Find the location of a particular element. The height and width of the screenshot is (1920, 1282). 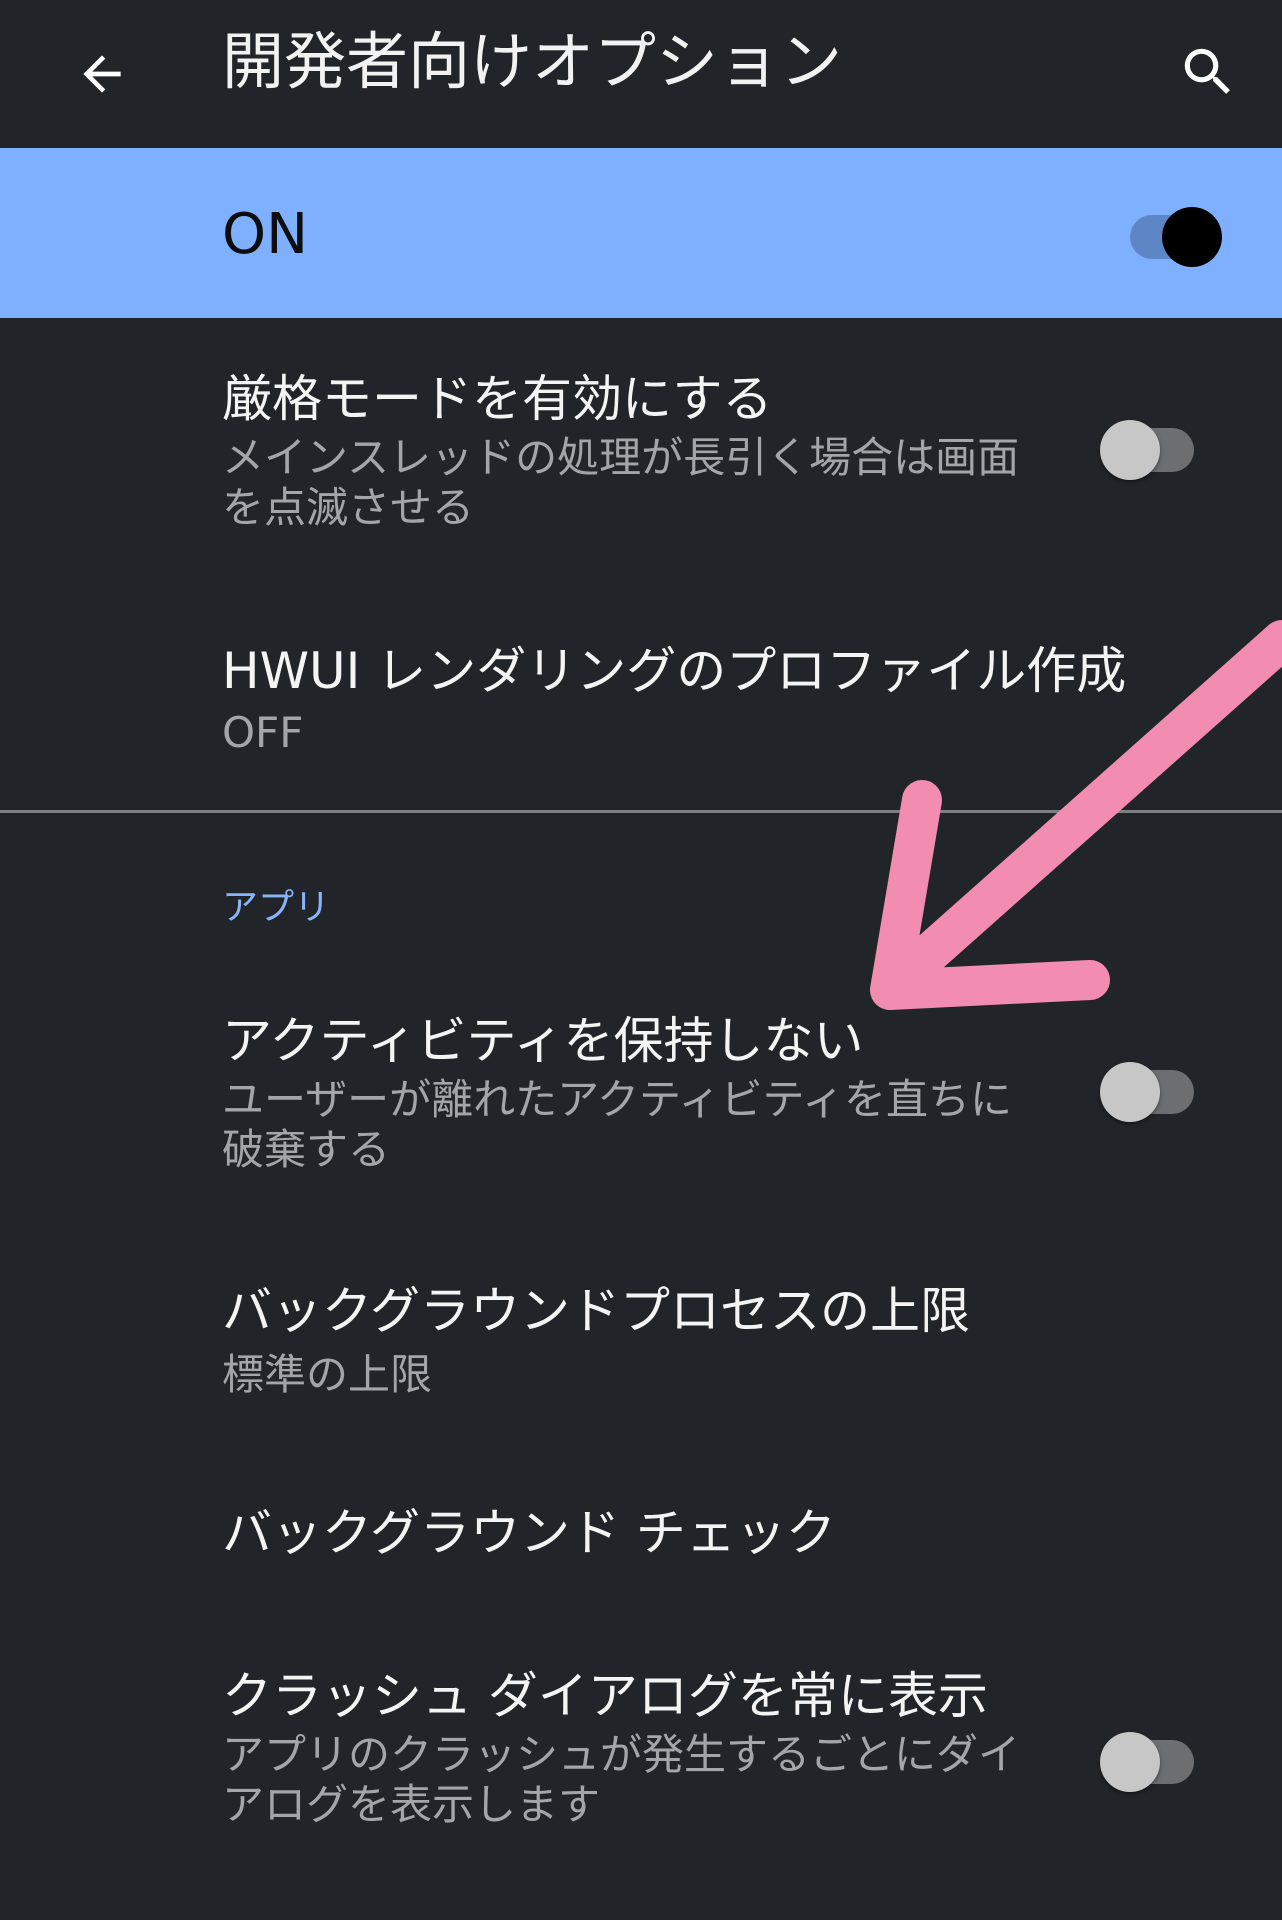

pref-title: クラッシュ ダイアログを常に表示 is located at coordinates (605, 1696).